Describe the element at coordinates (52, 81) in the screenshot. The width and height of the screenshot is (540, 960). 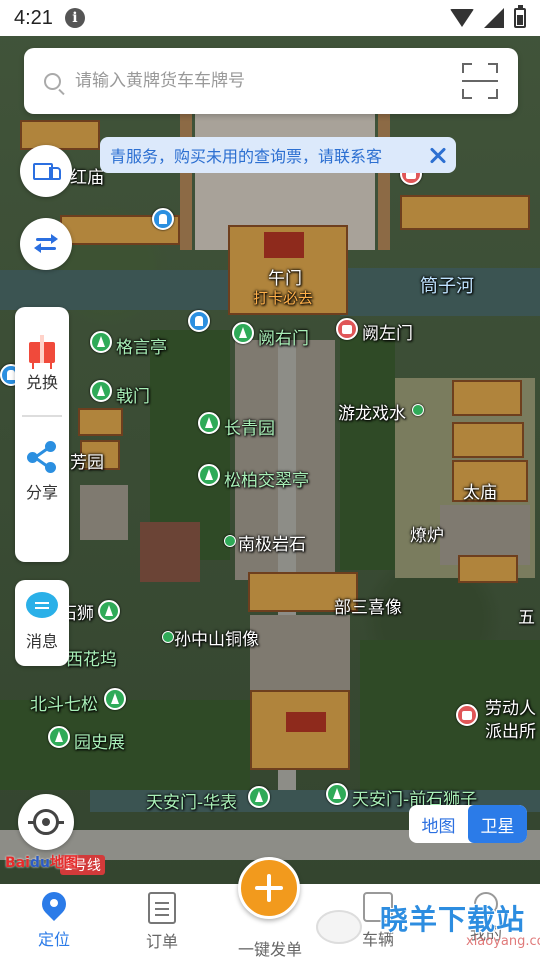
I see `search-icon` at that location.